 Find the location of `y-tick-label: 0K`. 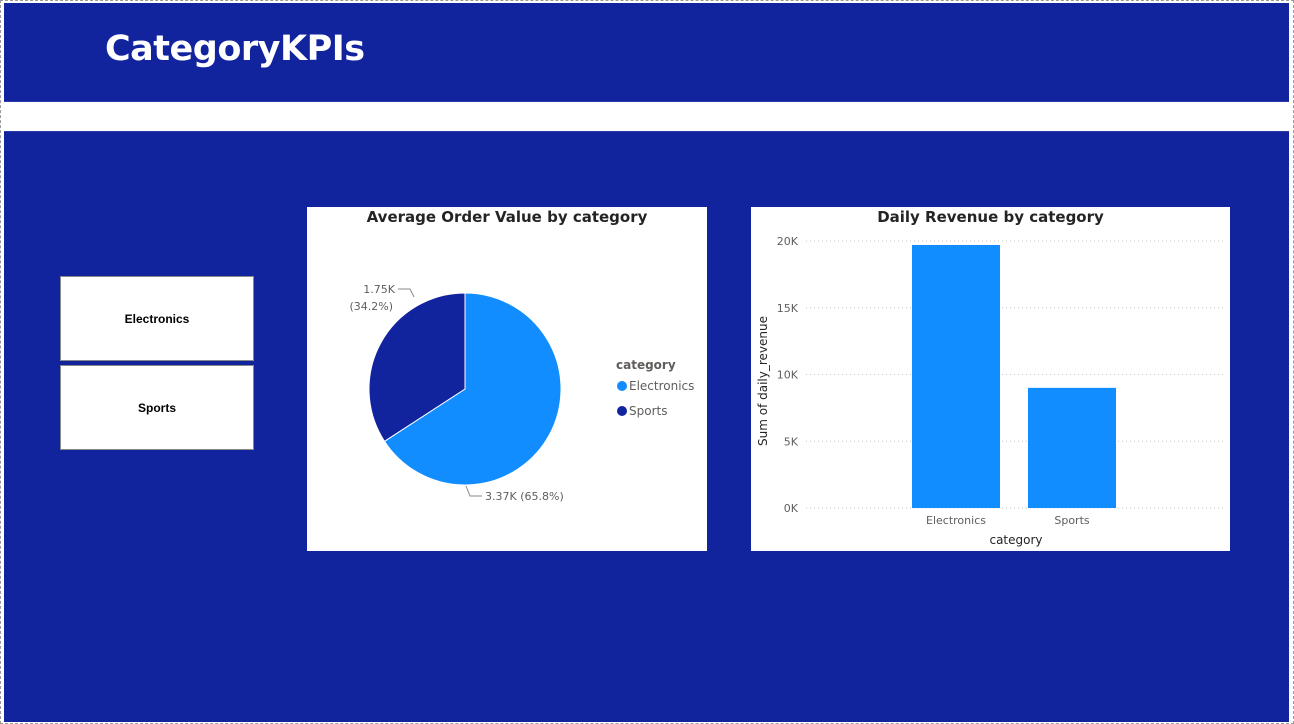

y-tick-label: 0K is located at coordinates (791, 508).